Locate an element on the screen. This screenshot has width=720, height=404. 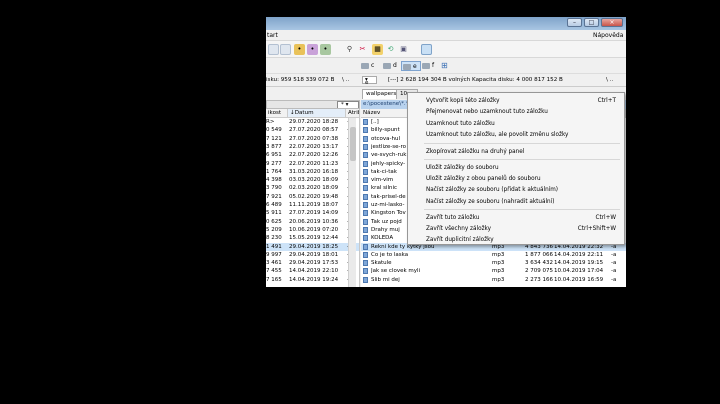
table-row: 7 16514.04.2019 19:24-a is located at coordinates (312, 280).